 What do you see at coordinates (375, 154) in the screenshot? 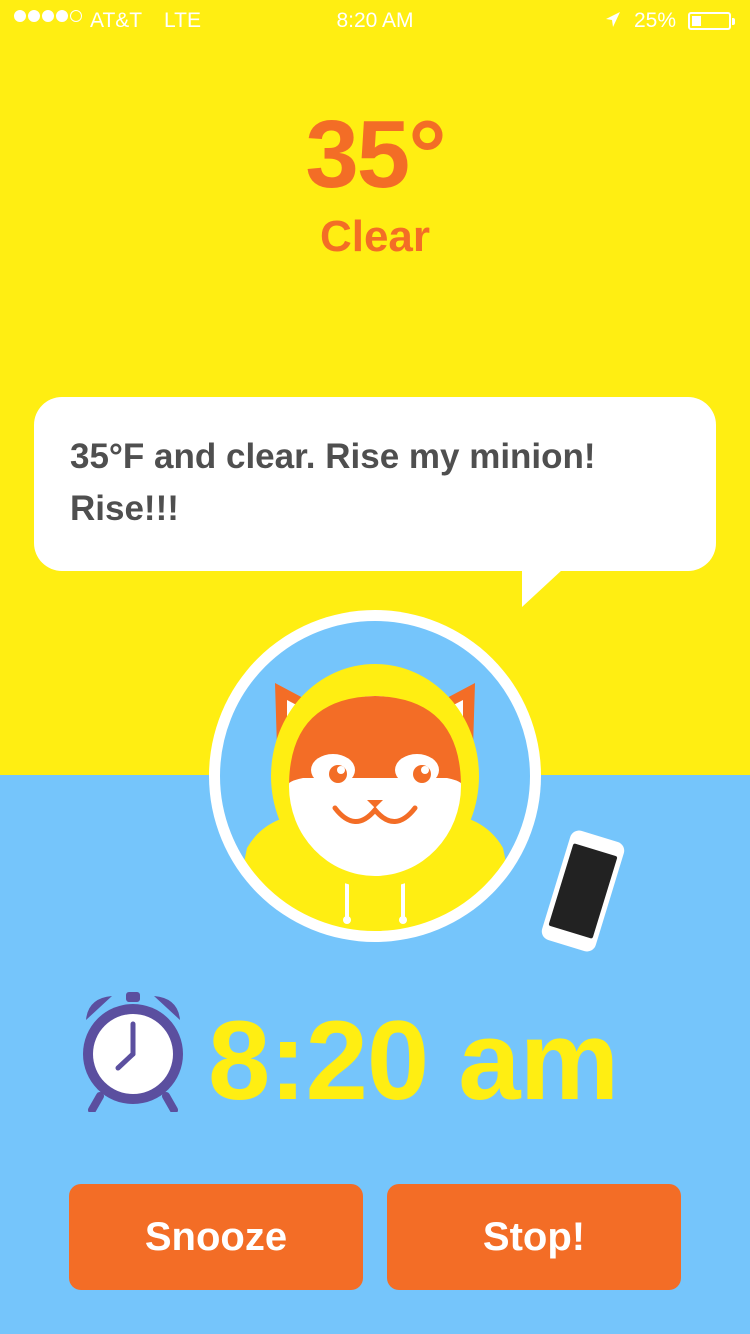
I see `temperature: 35°` at bounding box center [375, 154].